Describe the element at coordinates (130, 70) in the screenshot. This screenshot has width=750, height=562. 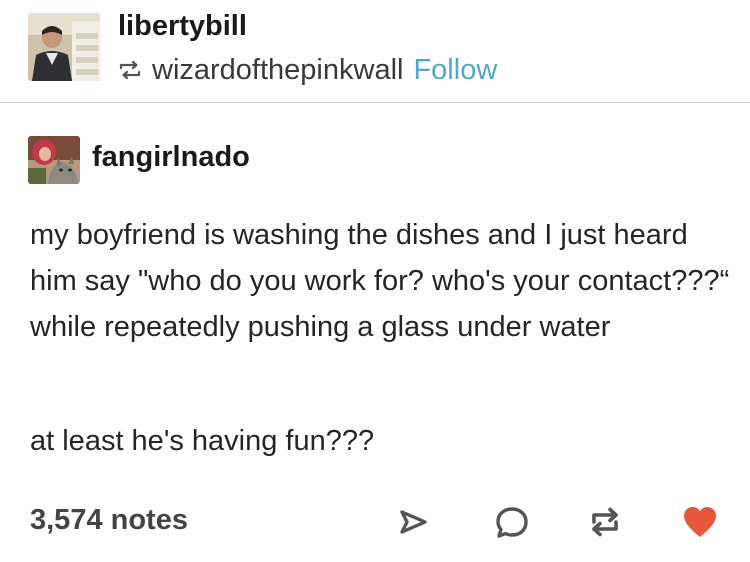
I see `reblog-small-icon` at that location.